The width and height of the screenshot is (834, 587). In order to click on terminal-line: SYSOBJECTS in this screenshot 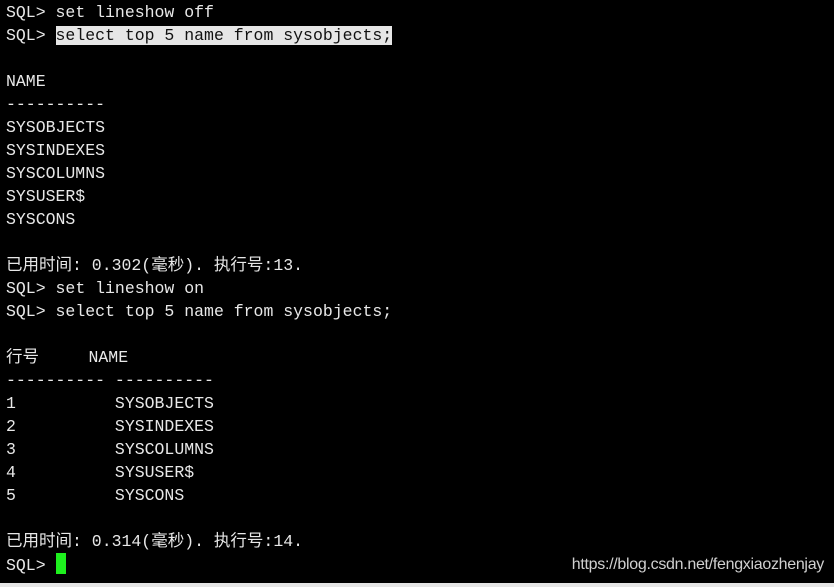, I will do `click(55, 127)`.